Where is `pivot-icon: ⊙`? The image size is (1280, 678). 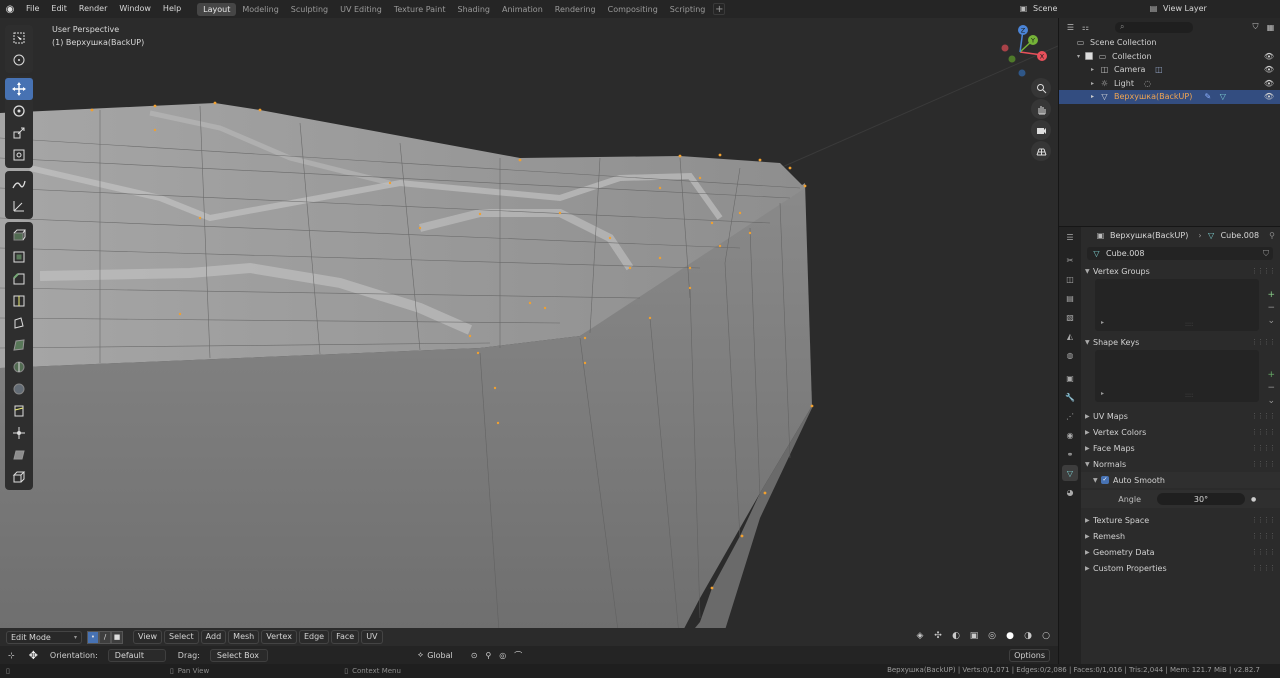
pivot-icon: ⊙ is located at coordinates (474, 655).